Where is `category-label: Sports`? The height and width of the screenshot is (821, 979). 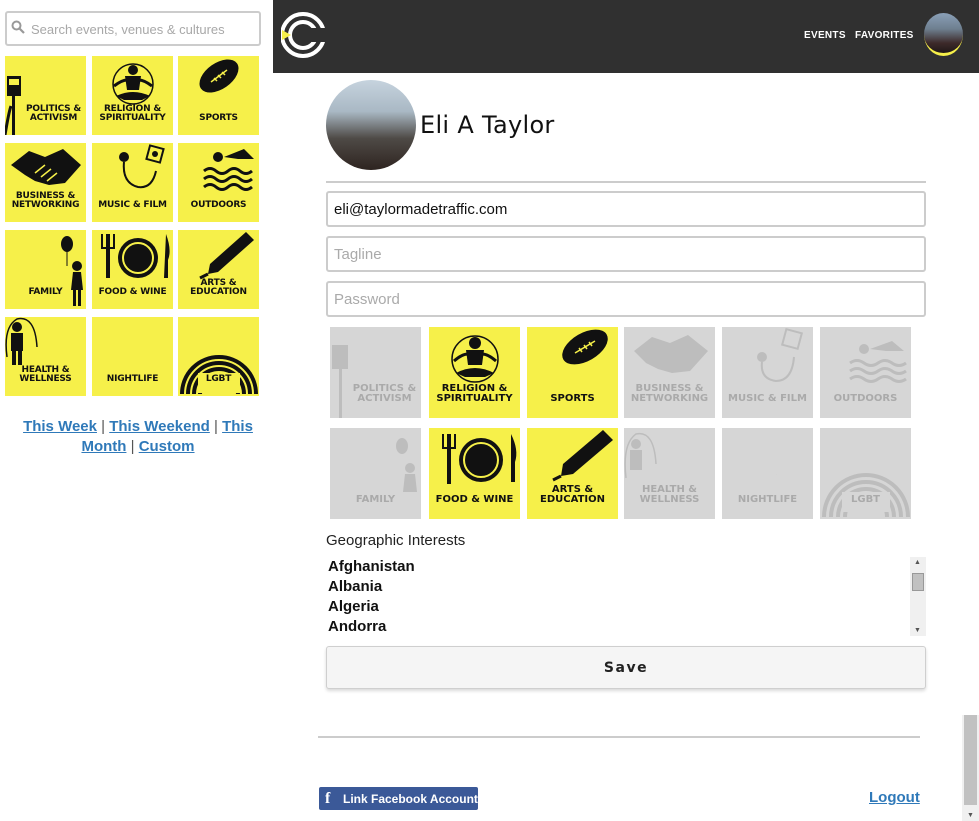 category-label: Sports is located at coordinates (218, 118).